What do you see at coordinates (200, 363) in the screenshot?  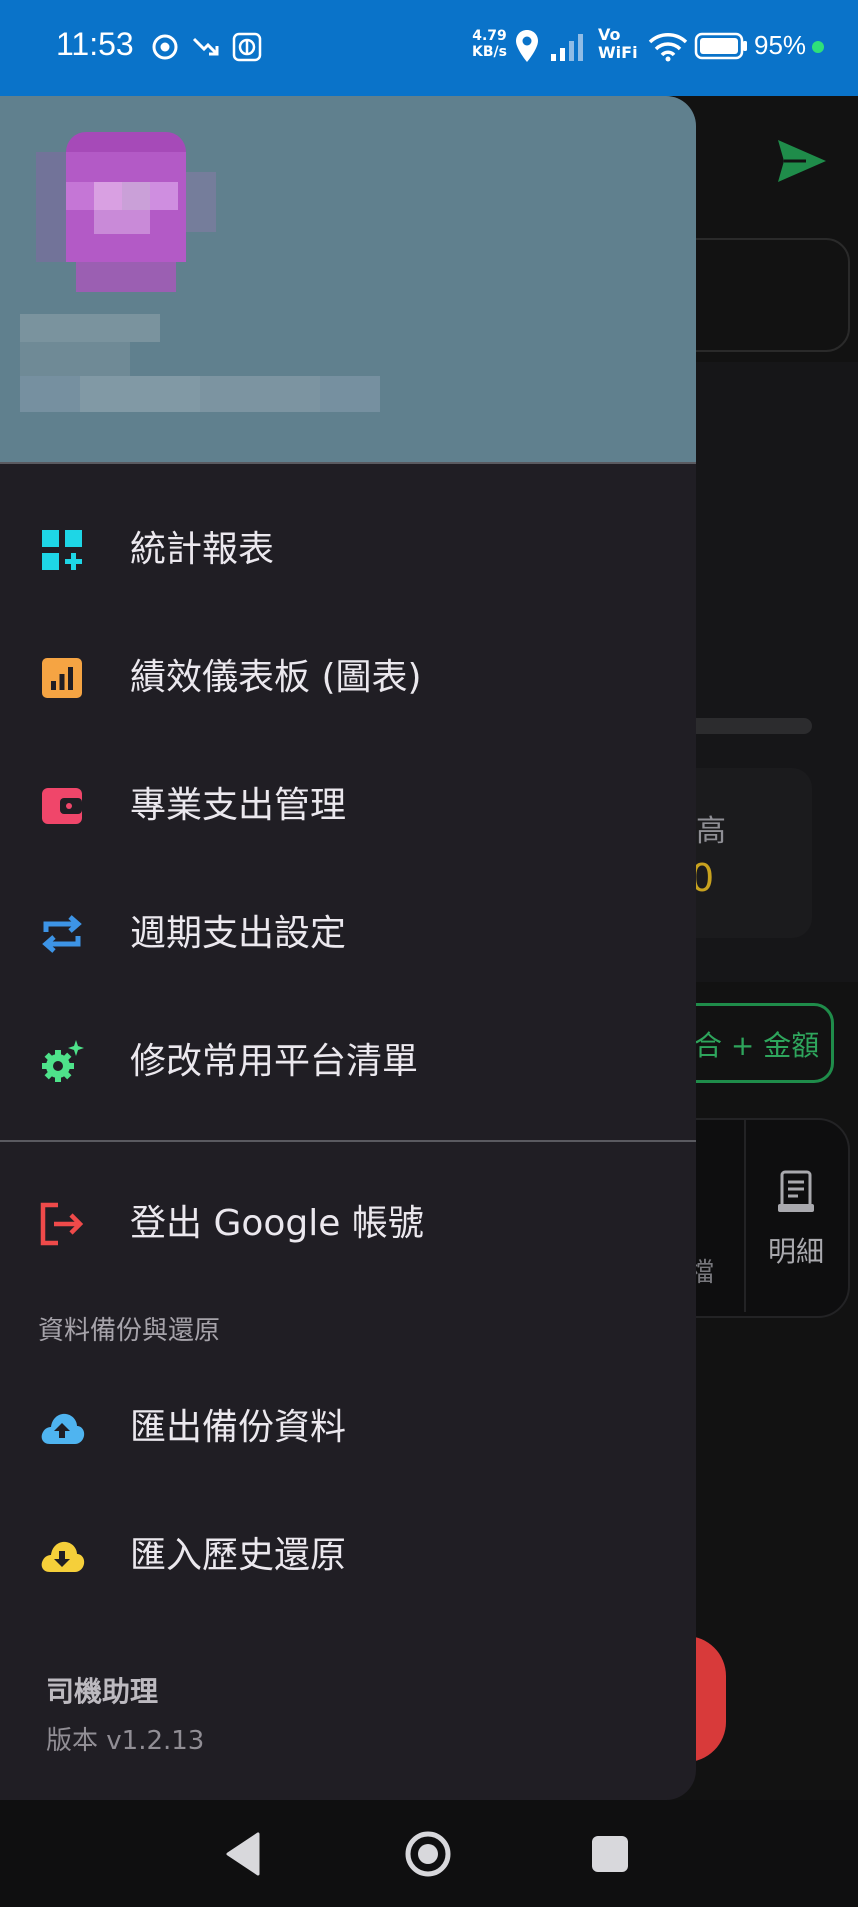 I see `account-info-blurred` at bounding box center [200, 363].